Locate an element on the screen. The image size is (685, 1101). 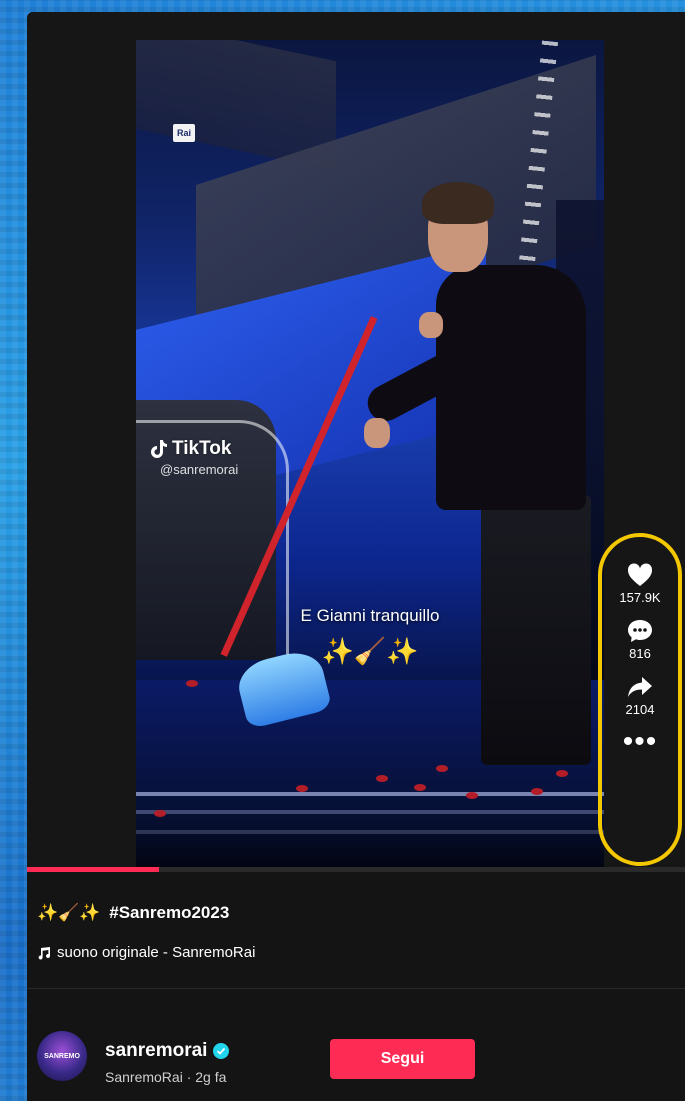
tiktok-brand-text: TikTok is located at coordinates (202, 448).